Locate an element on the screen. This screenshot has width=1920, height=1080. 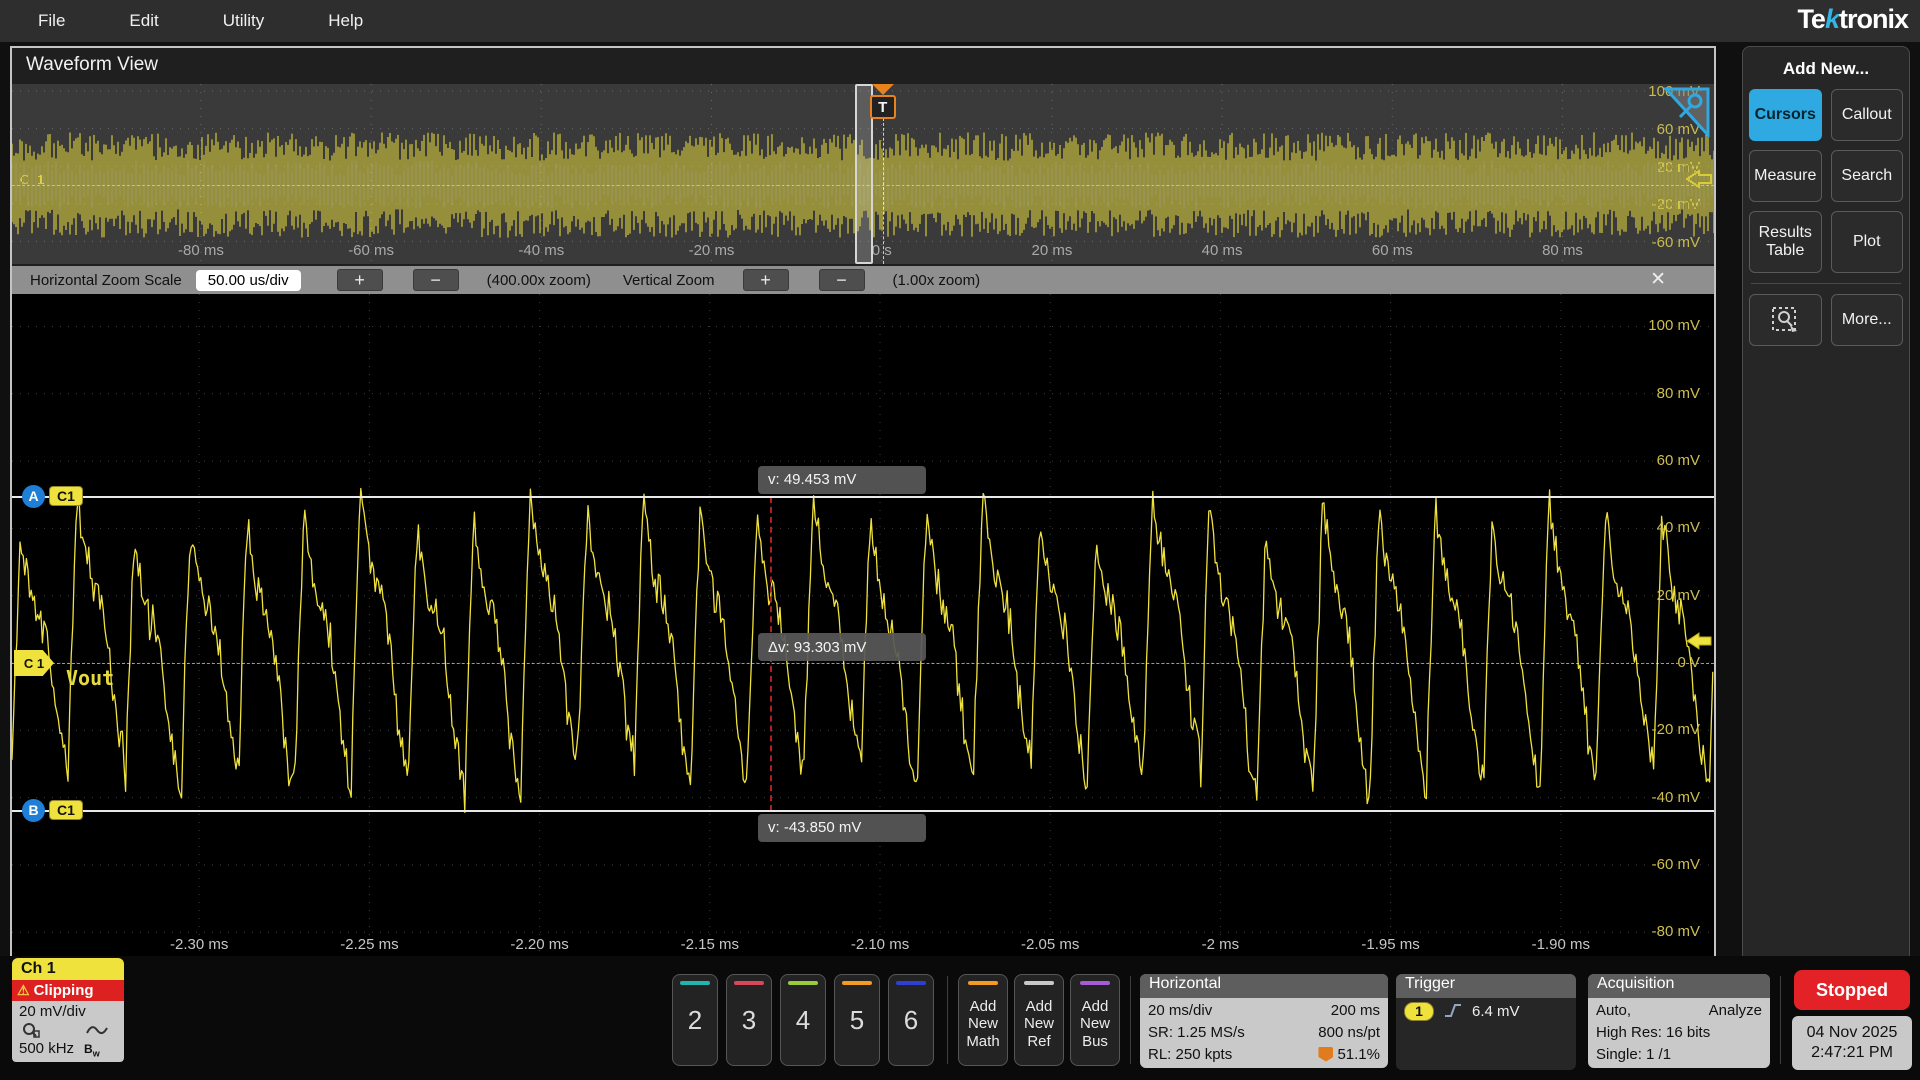
cursor-a-letter: A is located at coordinates (33, 496).